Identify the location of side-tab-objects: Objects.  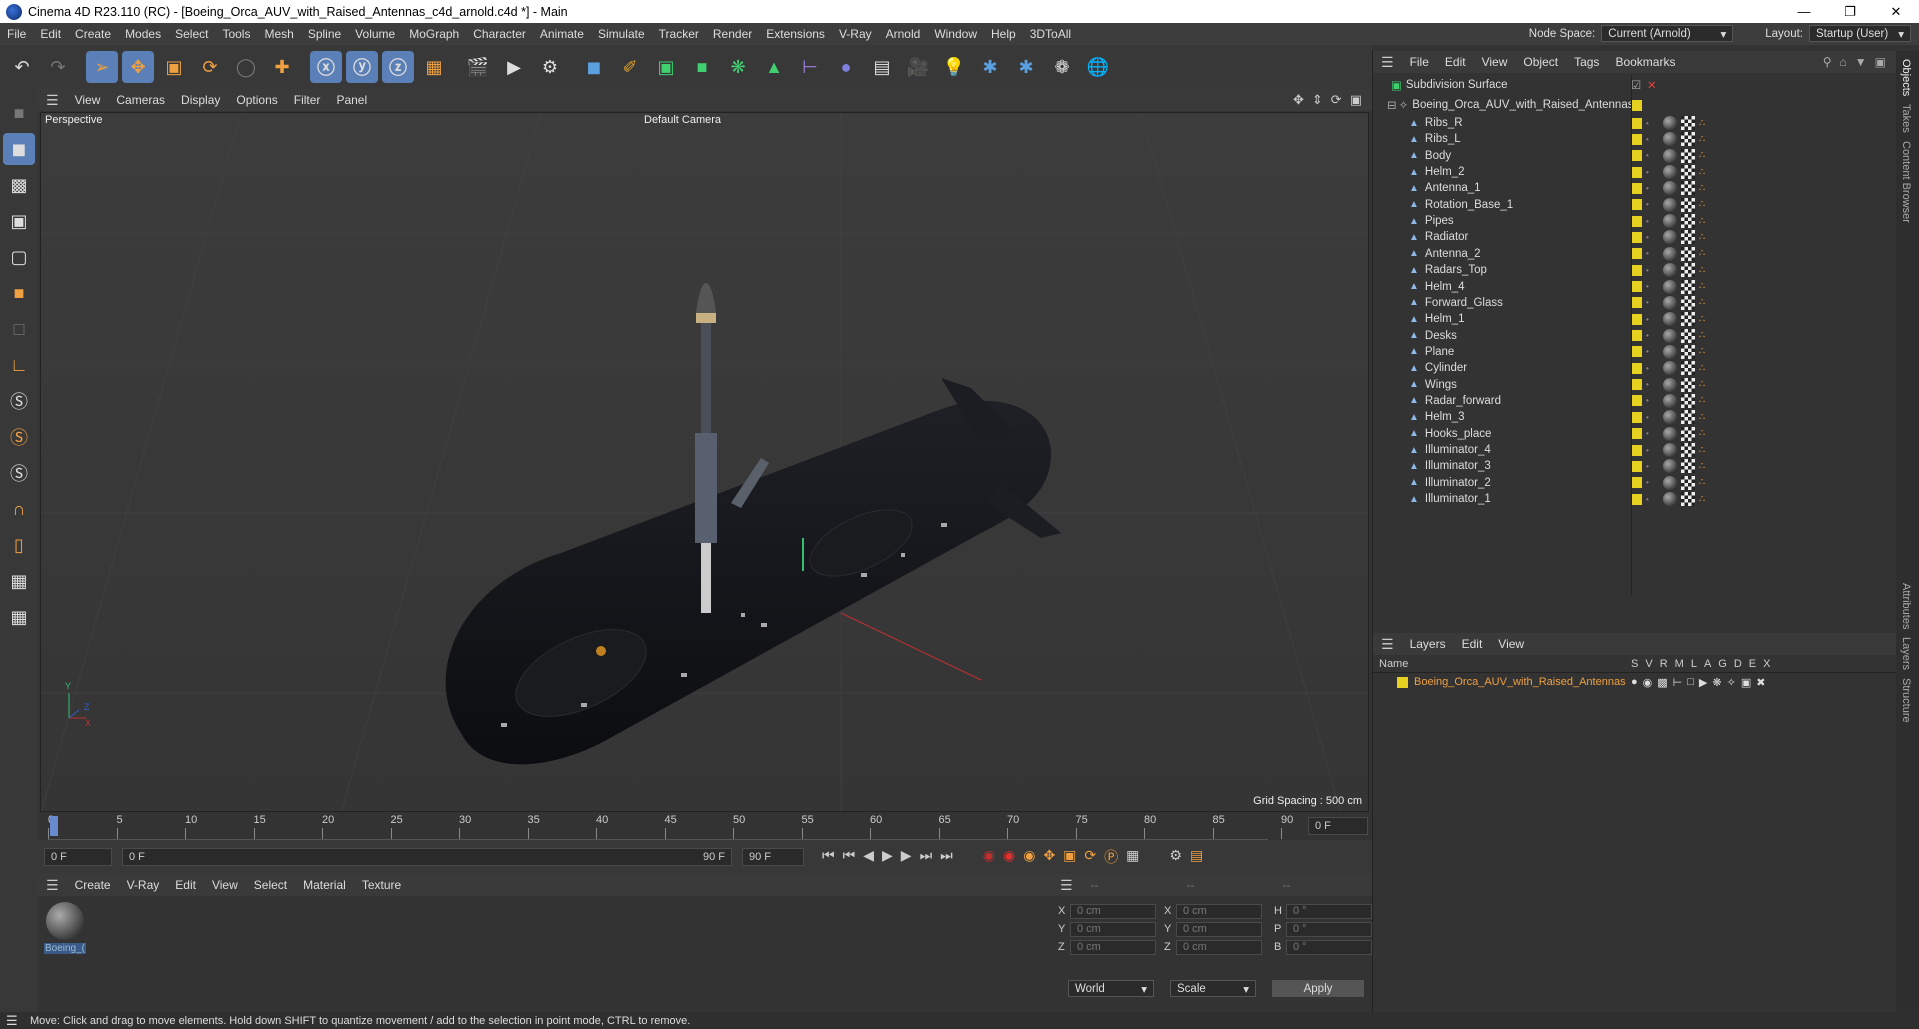
(1906, 77).